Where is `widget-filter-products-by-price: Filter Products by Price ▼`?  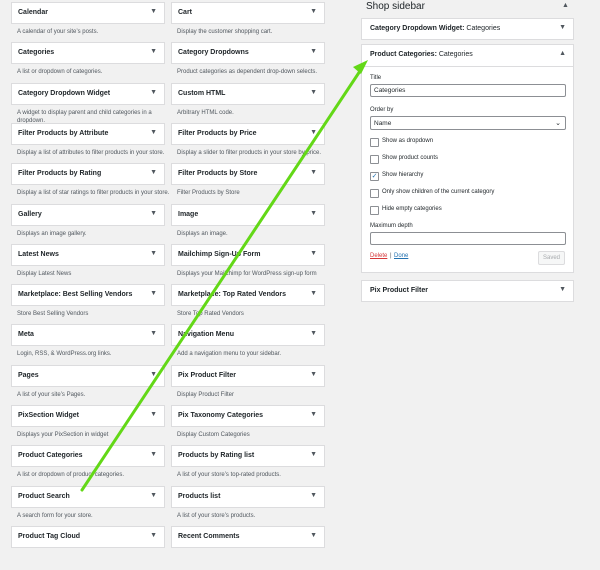
widget-filter-products-by-price: Filter Products by Price ▼ is located at coordinates (248, 134).